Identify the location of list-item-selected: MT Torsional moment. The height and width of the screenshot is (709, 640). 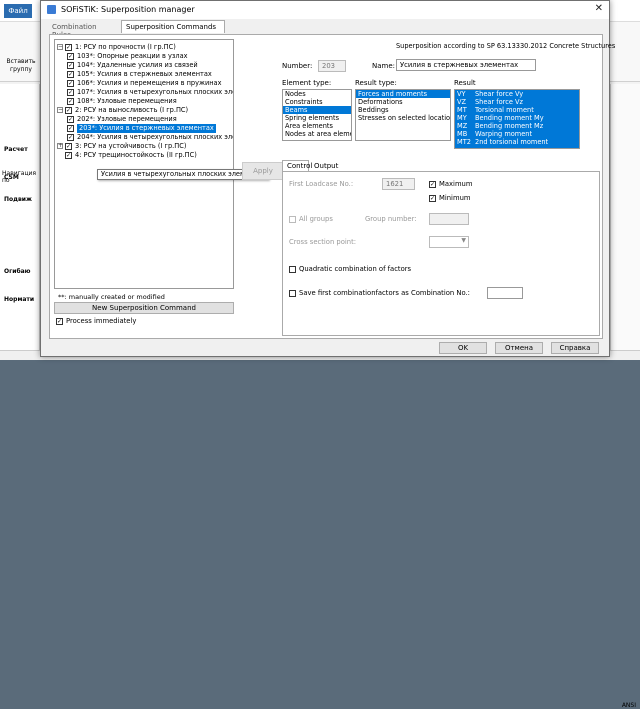
(517, 110).